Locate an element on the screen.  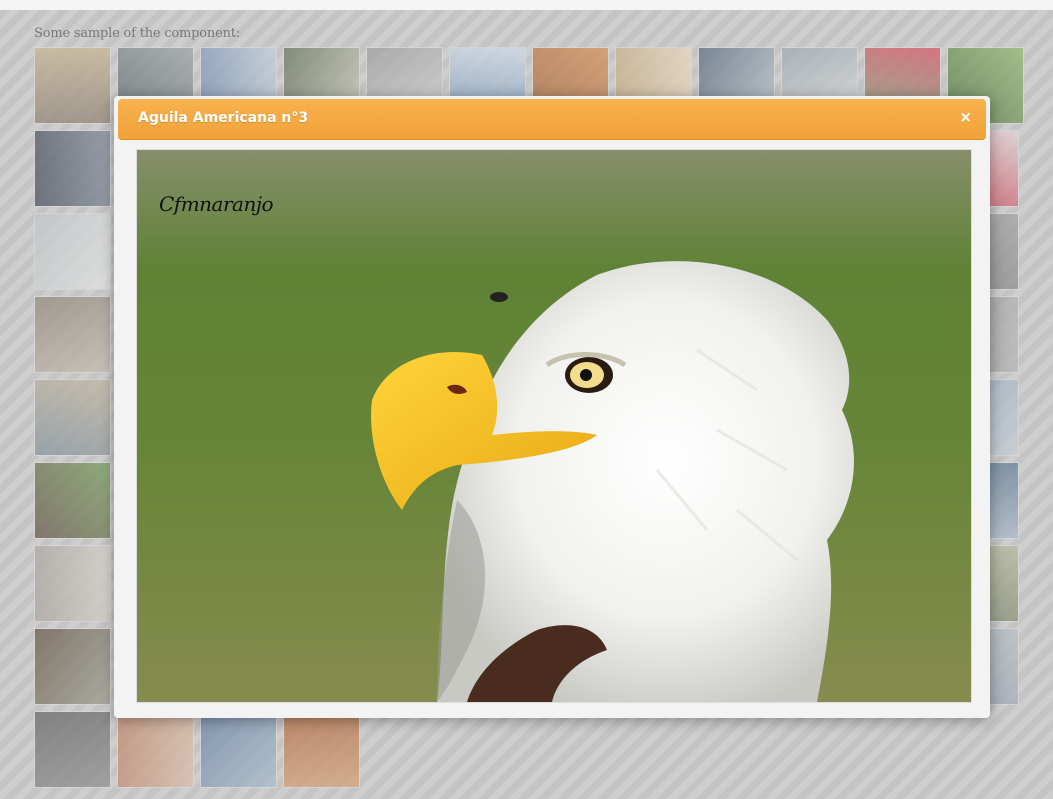
photo-watermark: Cfmnaranjo is located at coordinates (216, 204).